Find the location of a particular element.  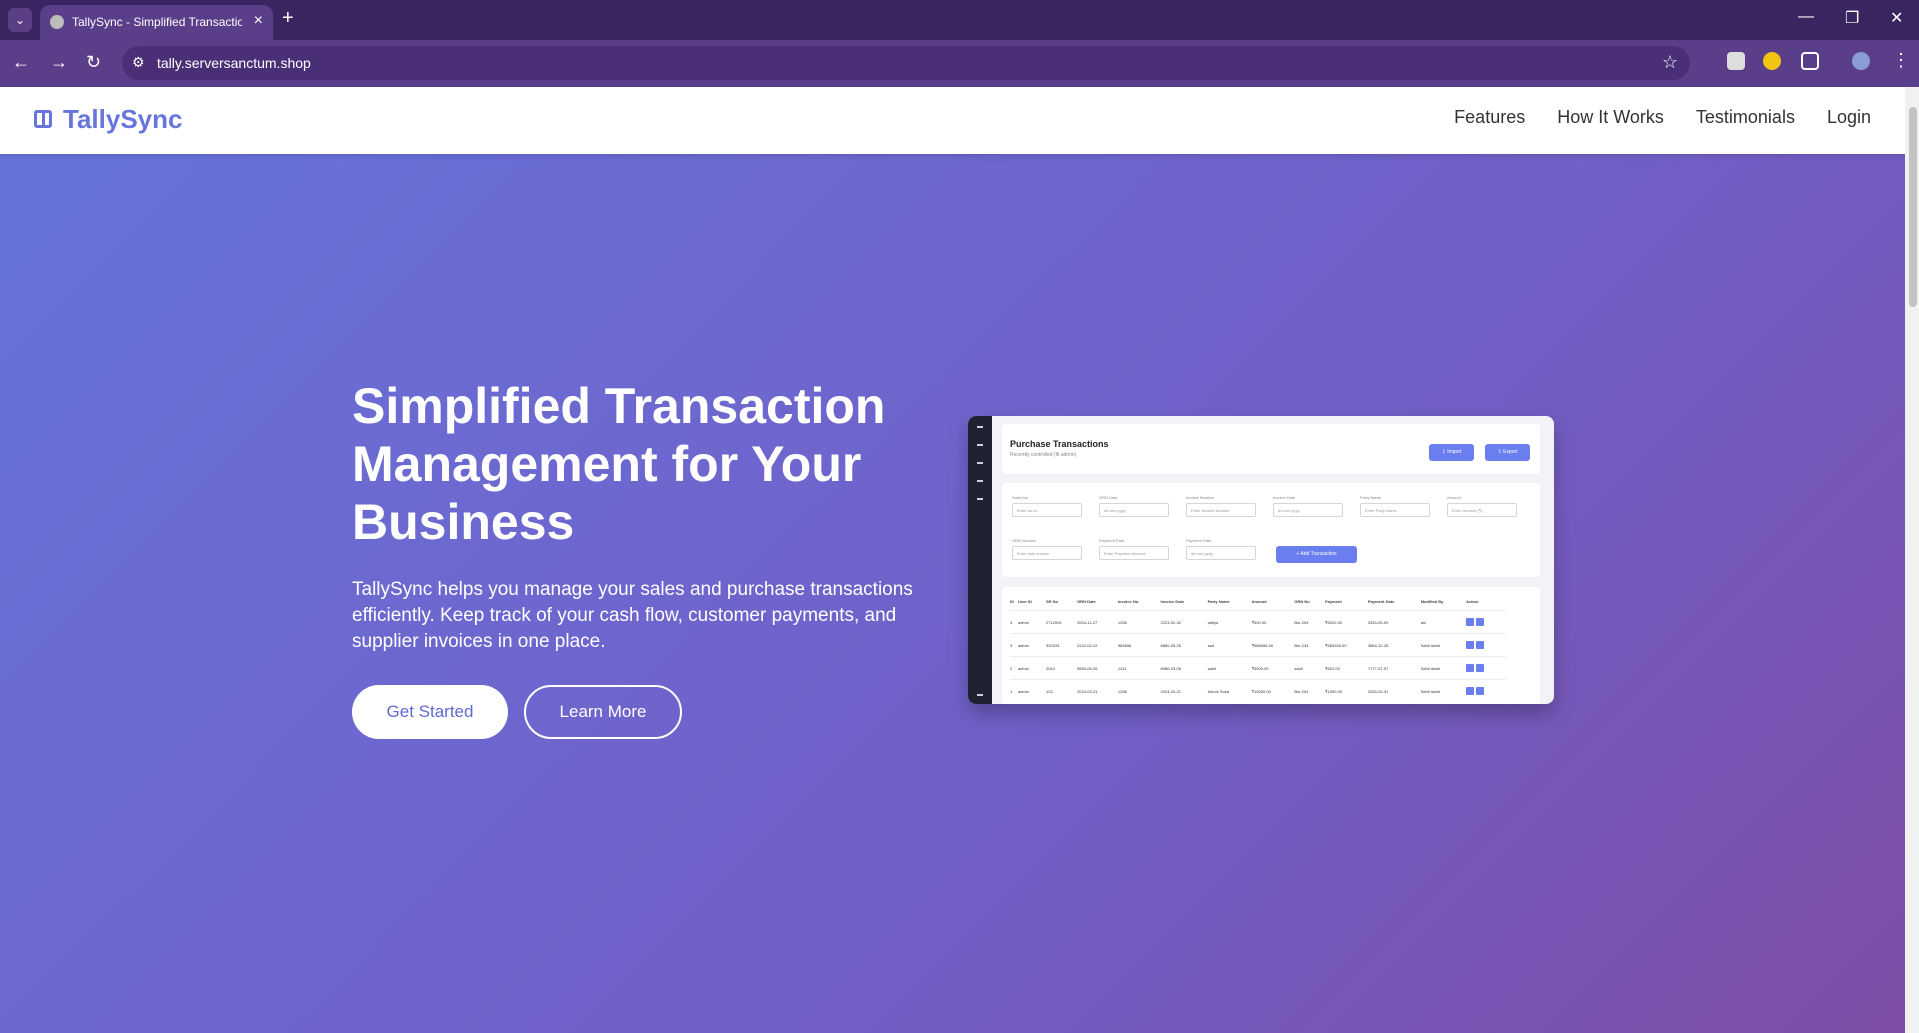

tab-title: TallySync - Simplified Transactio is located at coordinates (157, 22).